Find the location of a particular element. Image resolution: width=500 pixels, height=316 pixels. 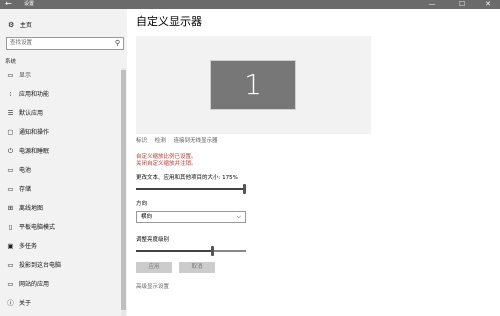

maximize-icon: ☐ is located at coordinates (462, 4).